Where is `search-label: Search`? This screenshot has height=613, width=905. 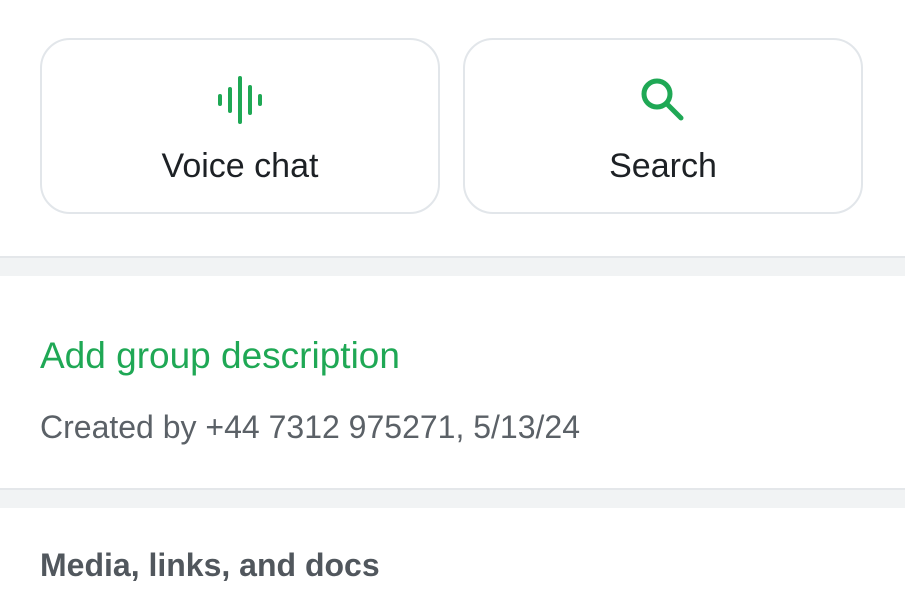 search-label: Search is located at coordinates (663, 166).